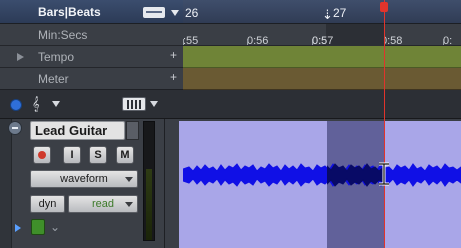 This screenshot has width=461, height=248. I want to click on track-level-meter, so click(149, 181).